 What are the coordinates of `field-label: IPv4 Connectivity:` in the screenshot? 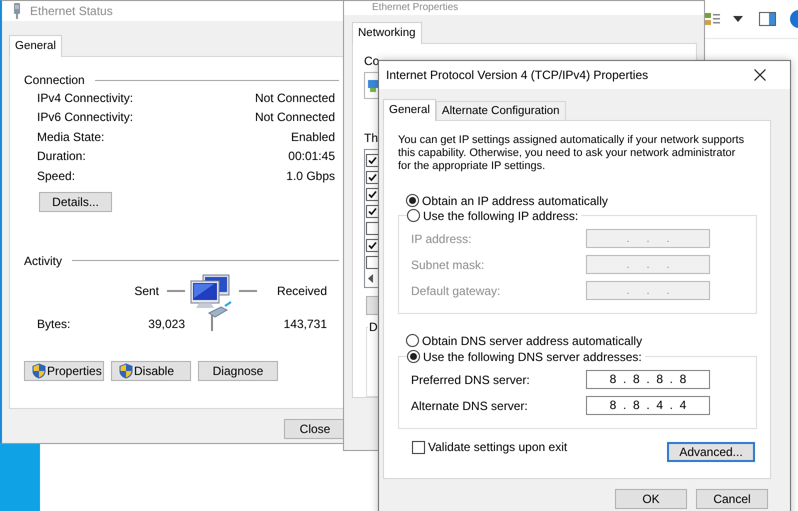 It's located at (85, 97).